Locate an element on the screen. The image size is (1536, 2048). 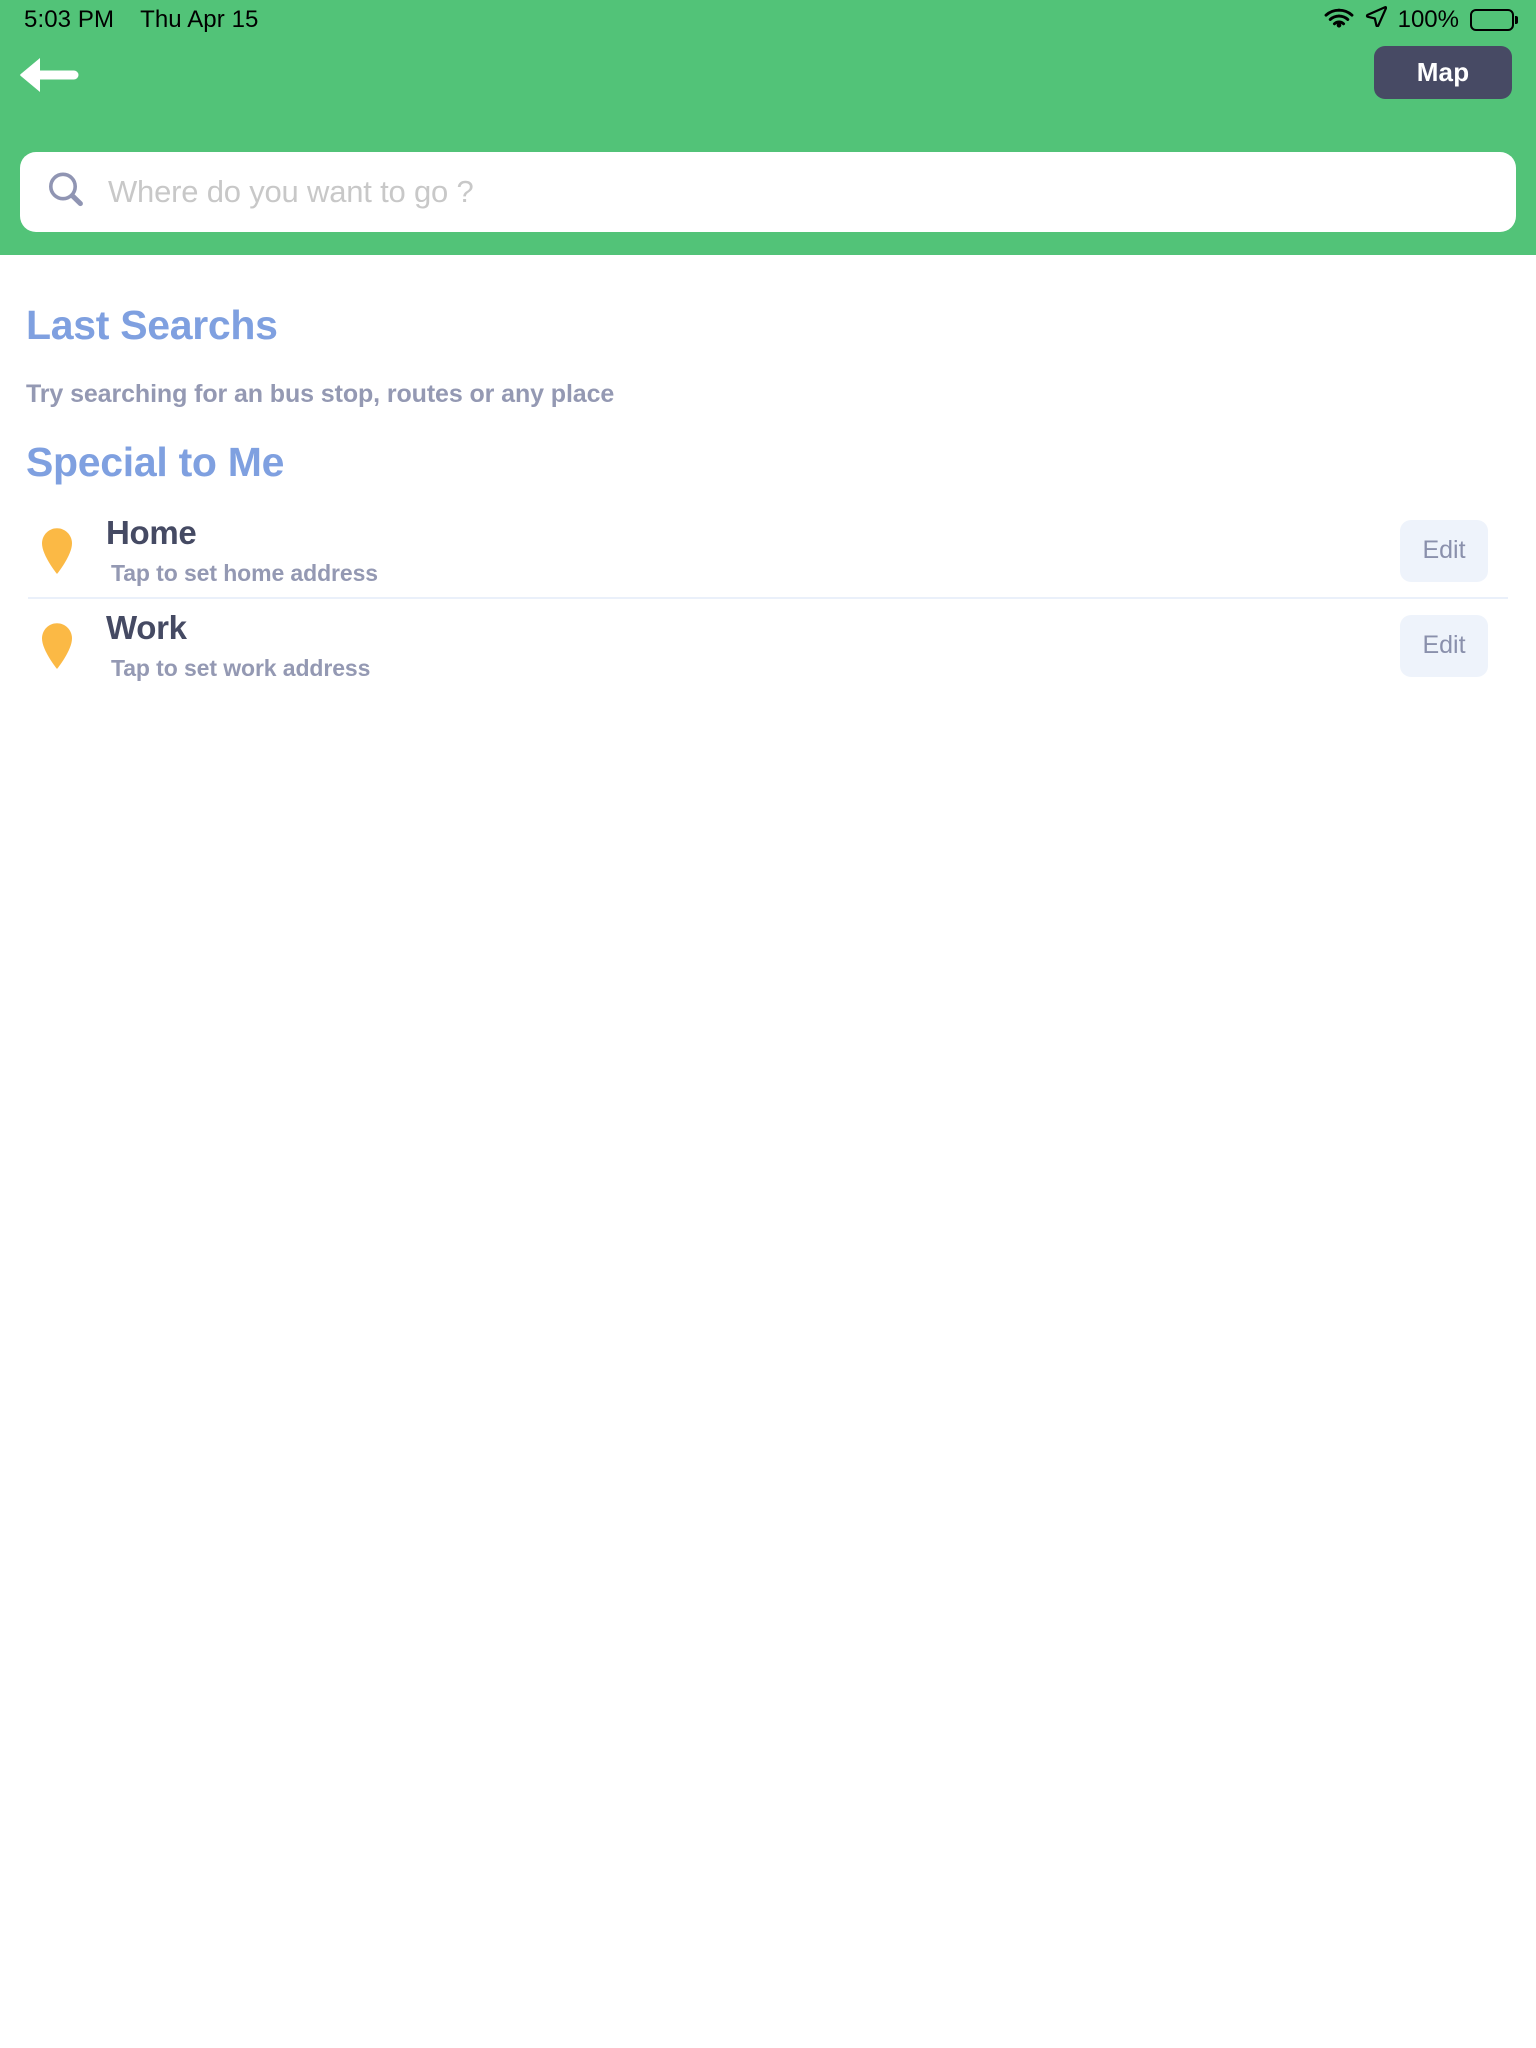
search-icon is located at coordinates (66, 192).